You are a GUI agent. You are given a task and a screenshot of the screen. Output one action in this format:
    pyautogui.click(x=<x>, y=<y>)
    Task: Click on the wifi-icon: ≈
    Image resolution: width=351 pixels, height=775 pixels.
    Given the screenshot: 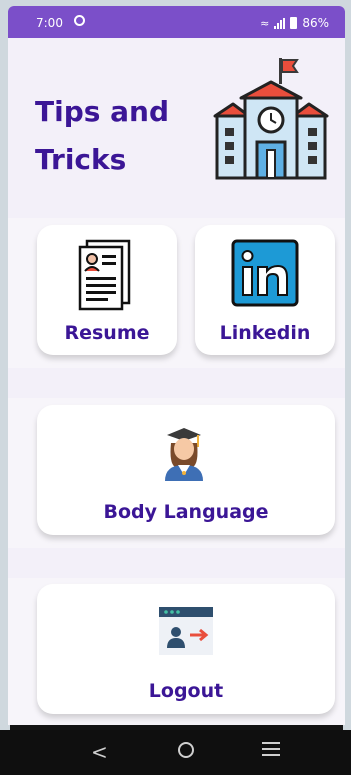 What is the action you would take?
    pyautogui.click(x=265, y=23)
    